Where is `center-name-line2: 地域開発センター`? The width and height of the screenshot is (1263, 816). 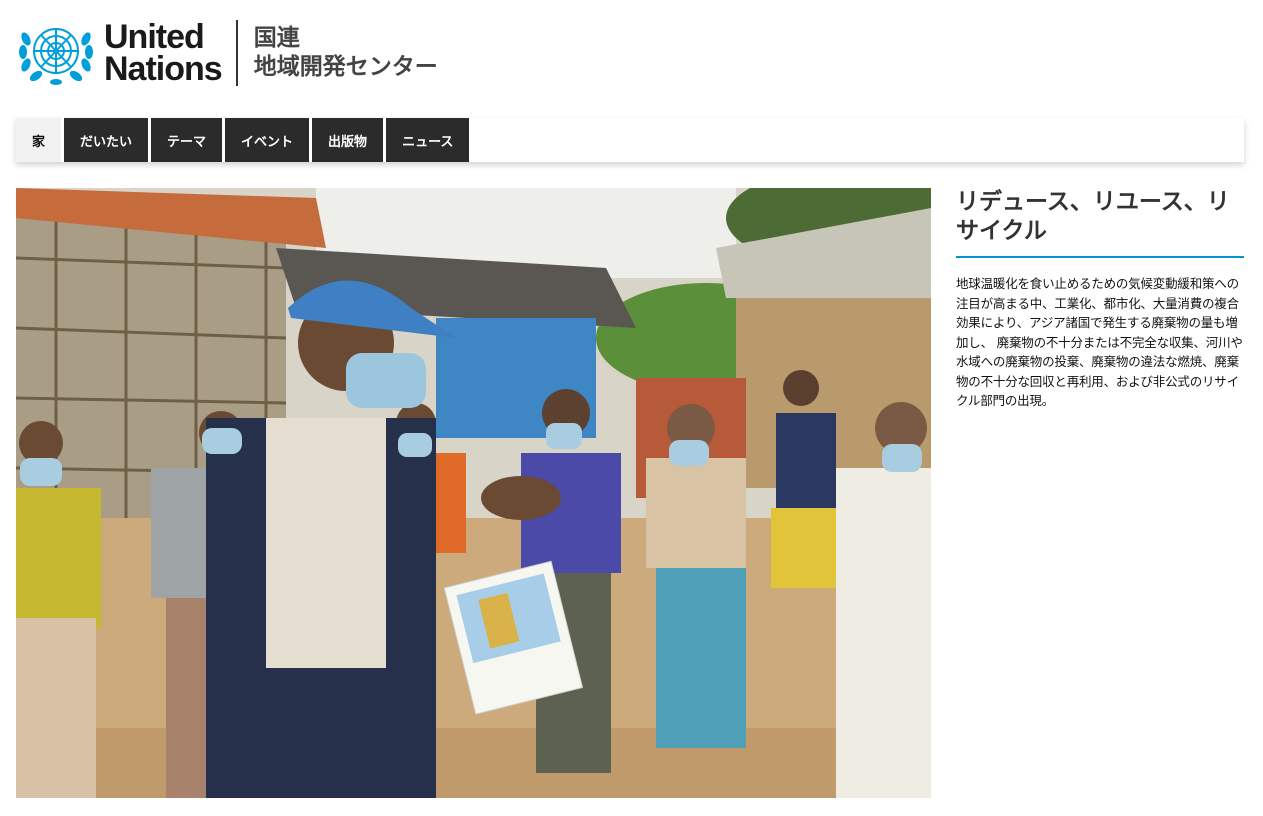 center-name-line2: 地域開発センター is located at coordinates (345, 67).